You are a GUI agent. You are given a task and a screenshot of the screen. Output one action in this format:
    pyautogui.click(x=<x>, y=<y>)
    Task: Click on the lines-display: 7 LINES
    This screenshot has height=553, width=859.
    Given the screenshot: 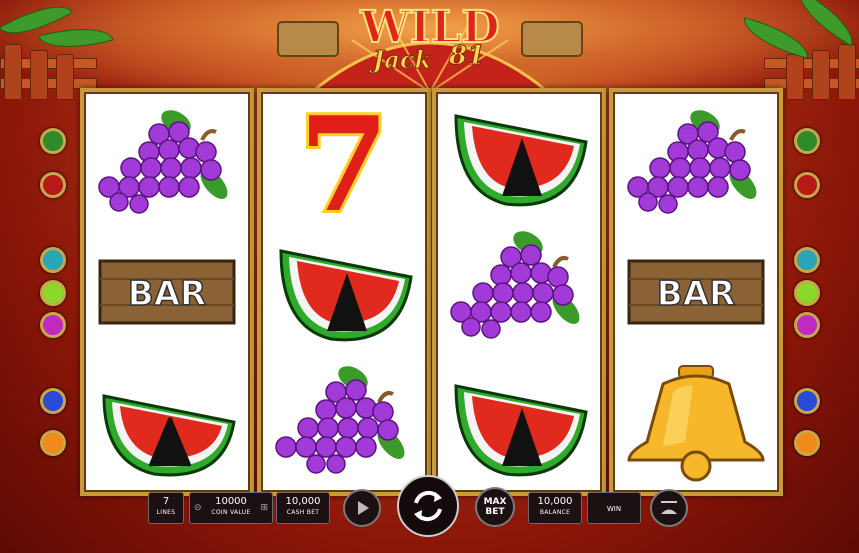 What is the action you would take?
    pyautogui.click(x=166, y=508)
    